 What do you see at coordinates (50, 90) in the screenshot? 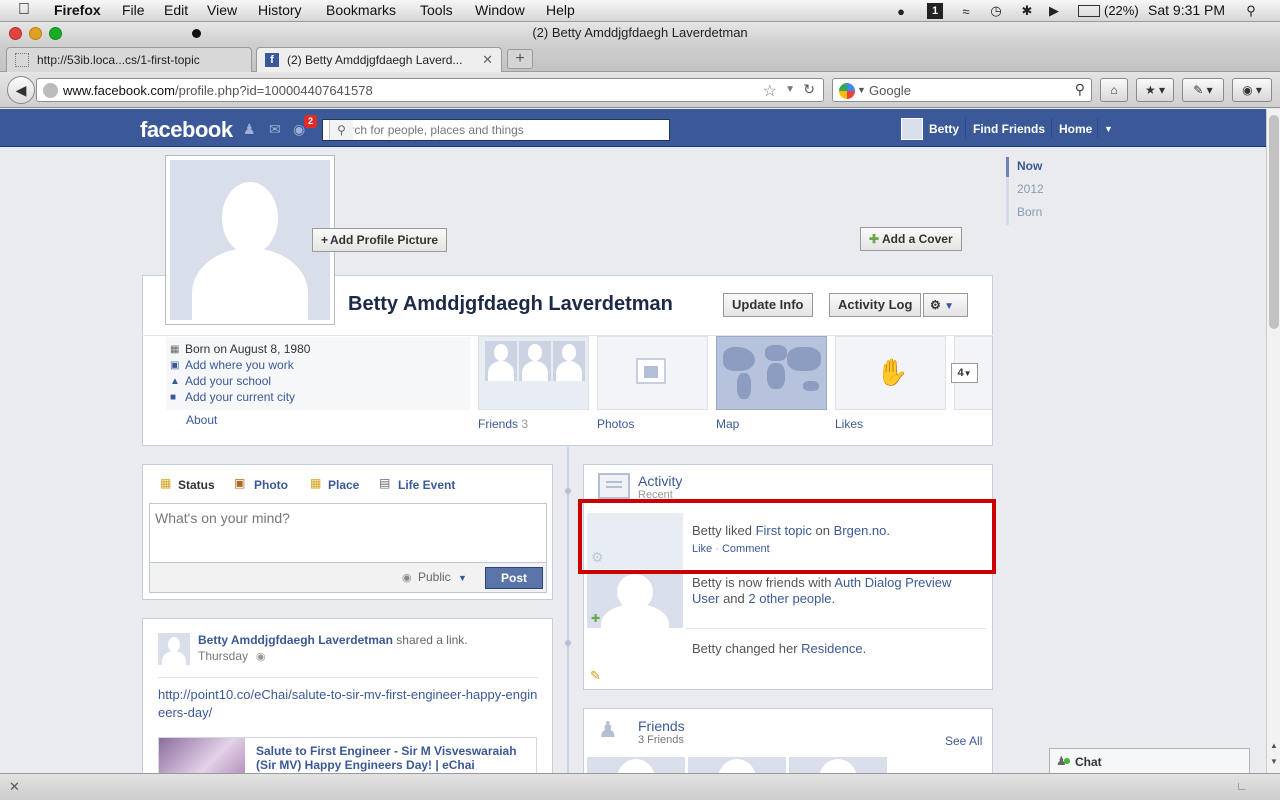
I see `site-identity-icon` at bounding box center [50, 90].